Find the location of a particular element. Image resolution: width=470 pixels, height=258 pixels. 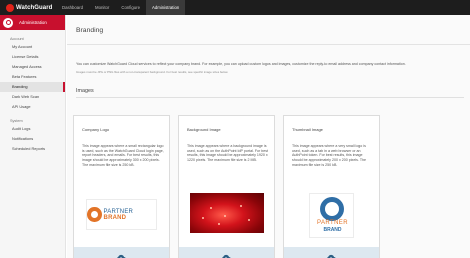

sidebar-item-managed-access: Managed Access is located at coordinates (32, 67).